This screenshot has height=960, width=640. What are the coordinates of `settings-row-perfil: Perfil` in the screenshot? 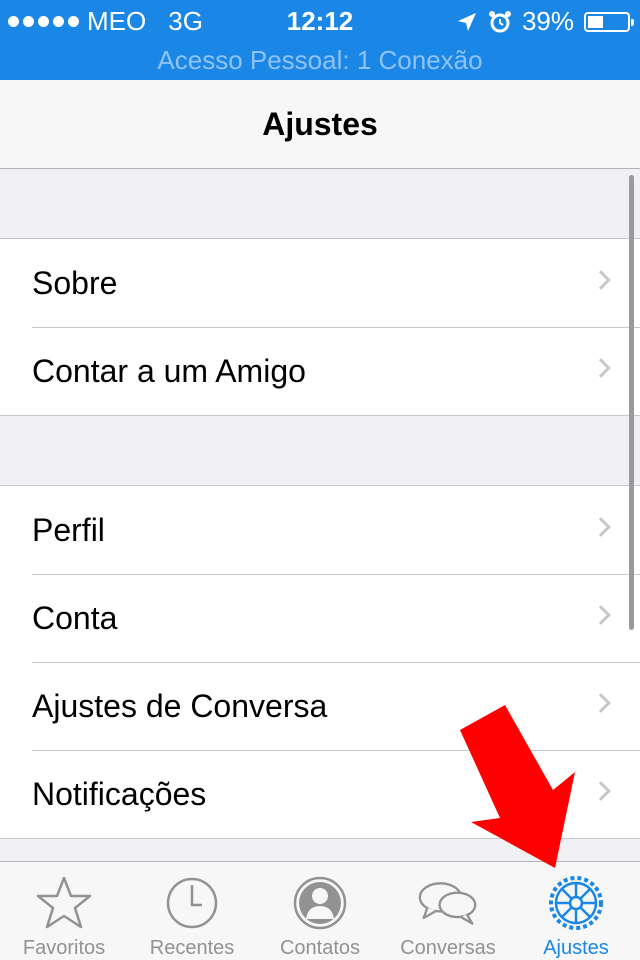 It's located at (320, 530).